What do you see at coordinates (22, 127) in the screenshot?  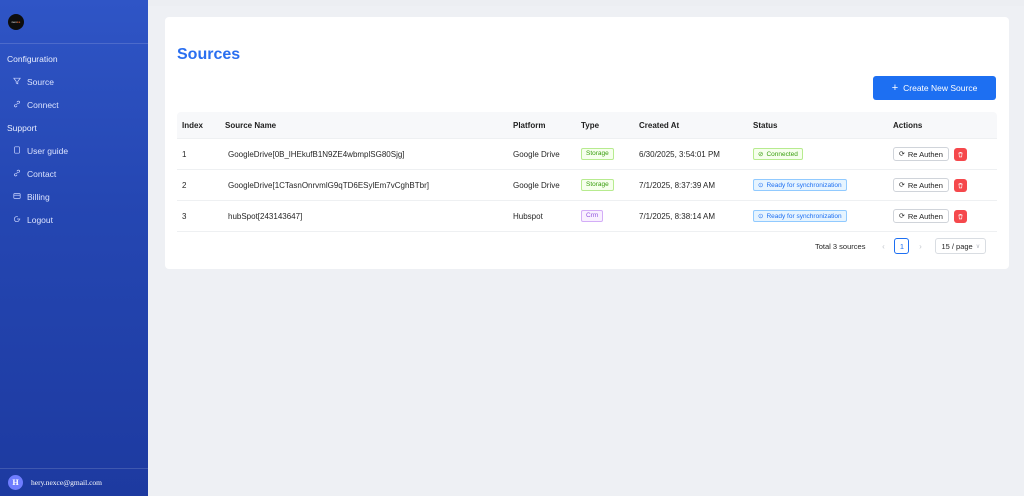 I see `sidebar-section-support: Support` at bounding box center [22, 127].